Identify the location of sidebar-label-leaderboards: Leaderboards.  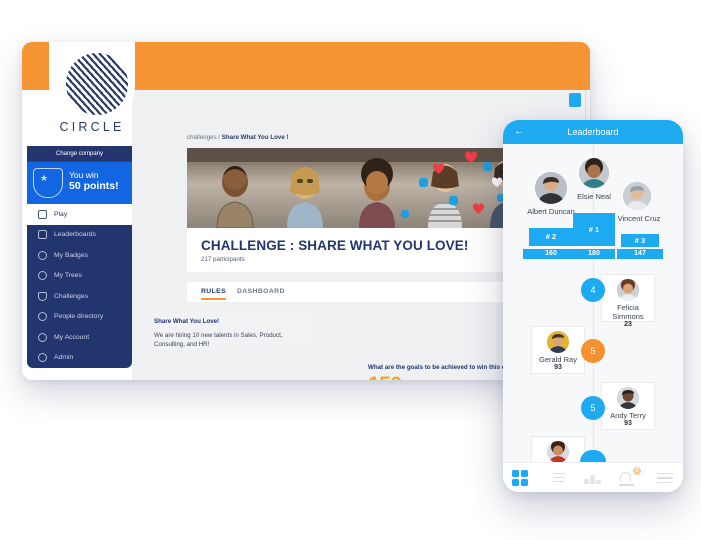
(75, 235).